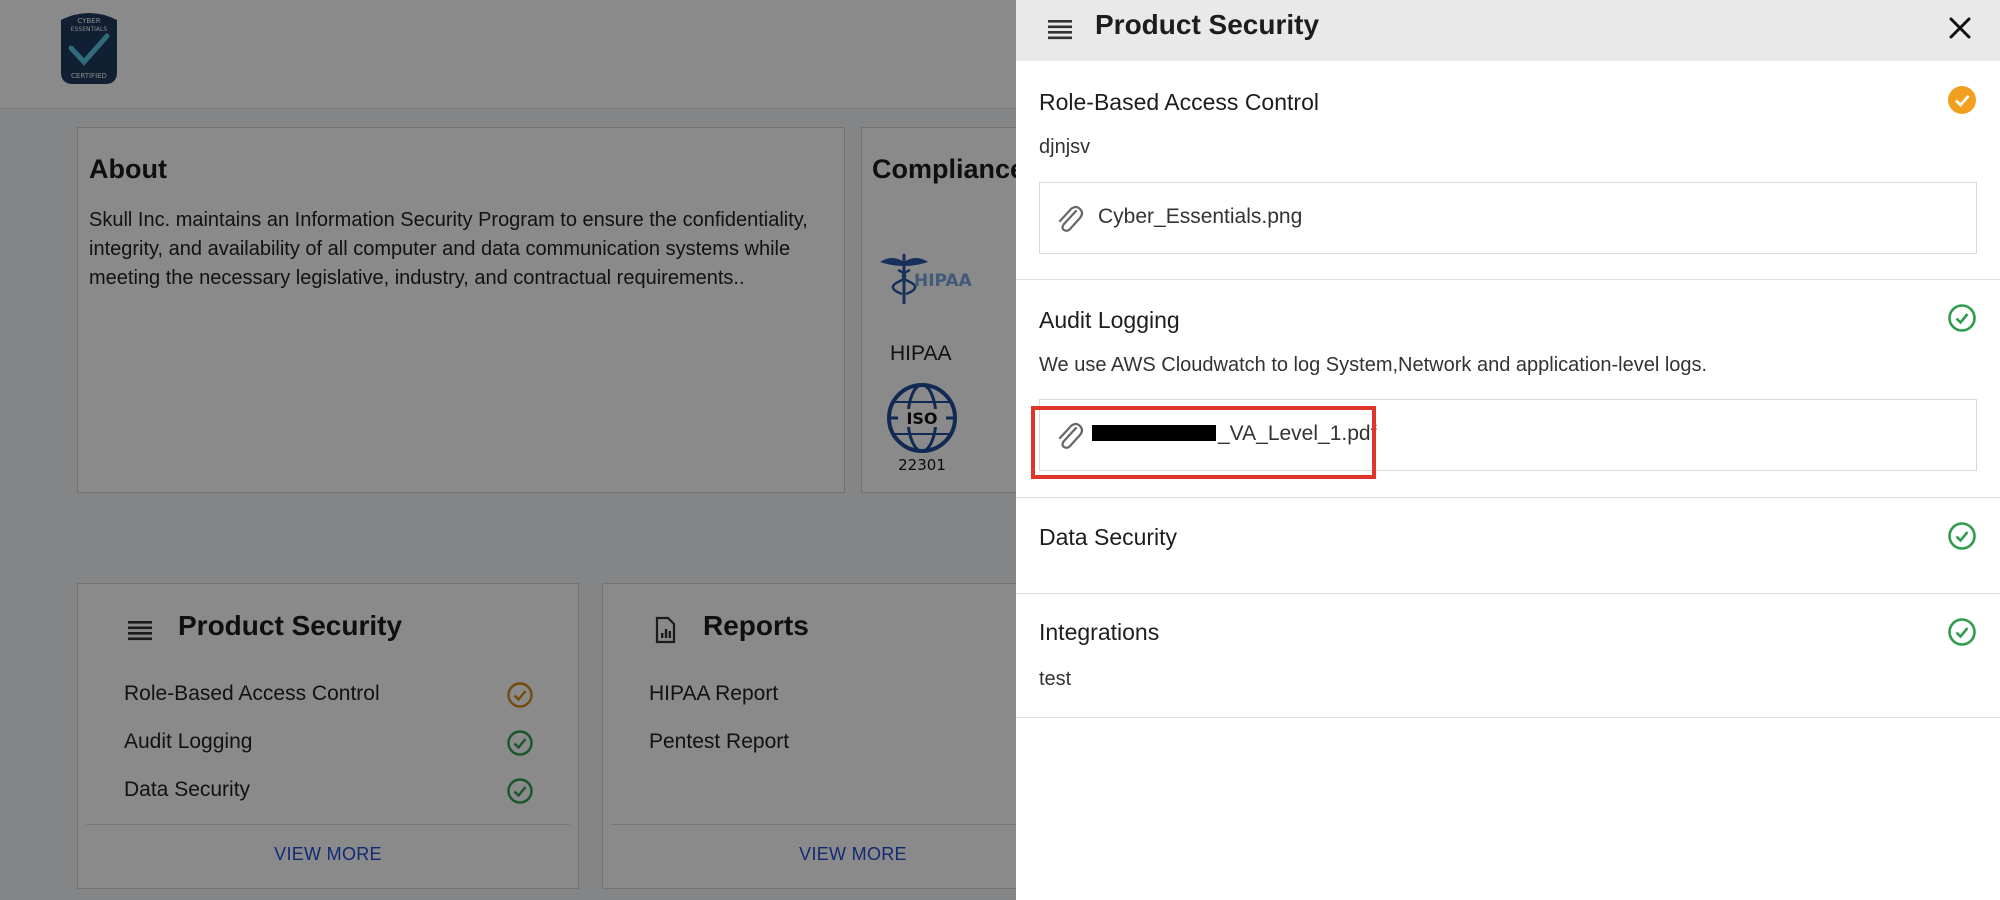  Describe the element at coordinates (1065, 147) in the screenshot. I see `section-description: djnjsv` at that location.